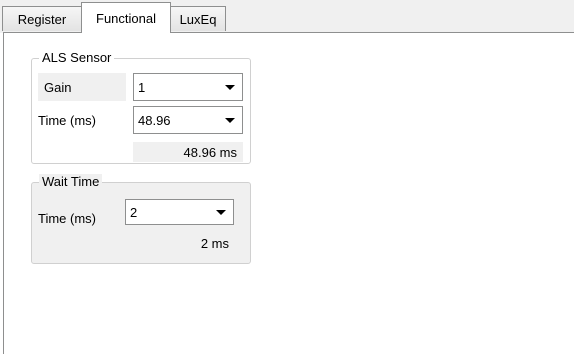  Describe the element at coordinates (154, 120) in the screenshot. I see `als-time-dropdown-value: 48.96` at that location.